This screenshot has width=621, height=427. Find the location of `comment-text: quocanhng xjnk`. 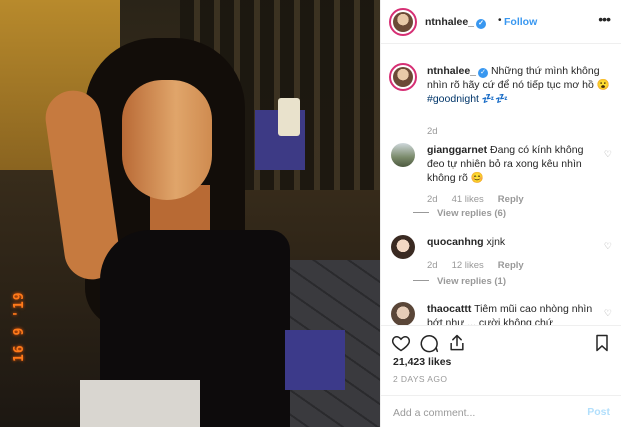

comment-text: quocanhng xjnk is located at coordinates (512, 242).